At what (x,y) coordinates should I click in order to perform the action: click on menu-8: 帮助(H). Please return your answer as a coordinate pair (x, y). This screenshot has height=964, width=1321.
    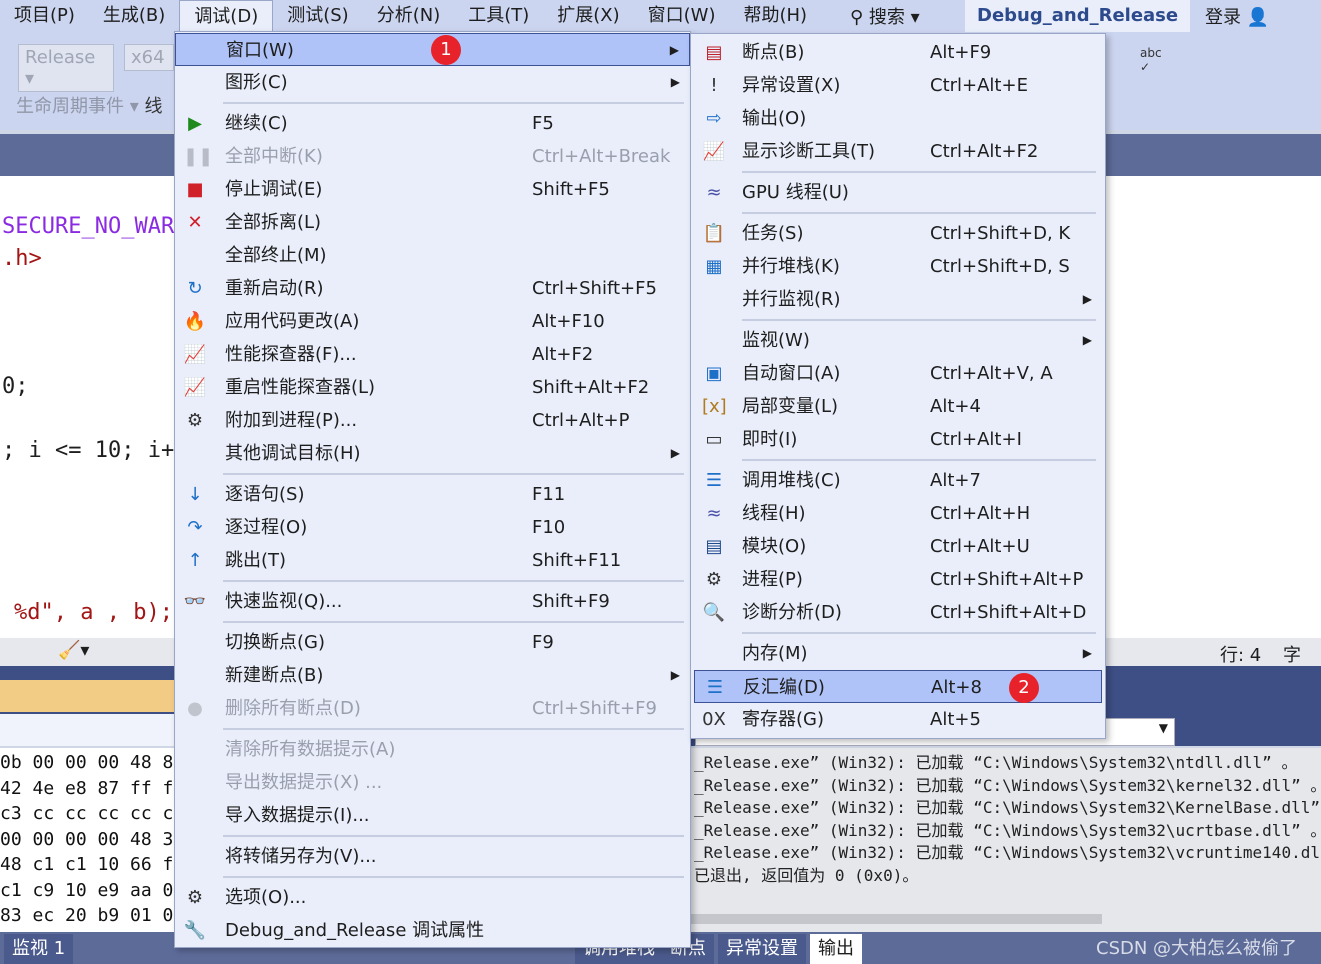
    Looking at the image, I should click on (776, 17).